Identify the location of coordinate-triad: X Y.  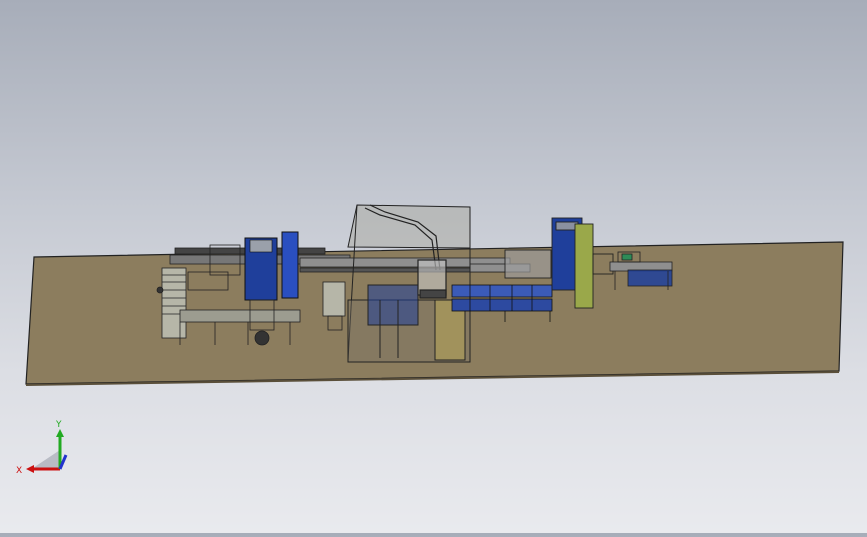
(45, 450).